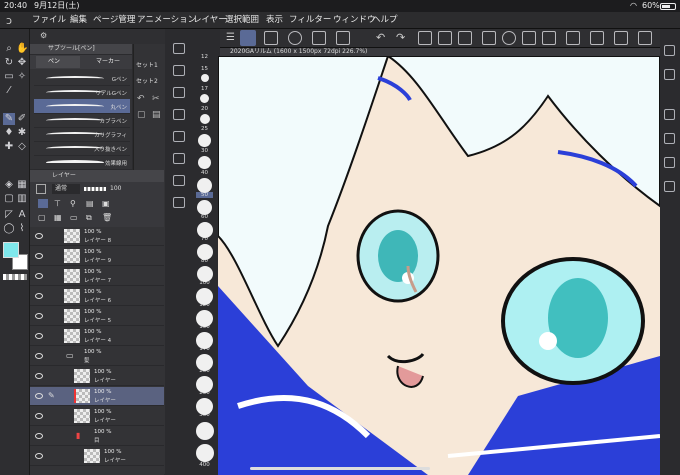 The height and width of the screenshot is (475, 680). What do you see at coordinates (90, 203) in the screenshot?
I see `draft-icon: ▤` at bounding box center [90, 203].